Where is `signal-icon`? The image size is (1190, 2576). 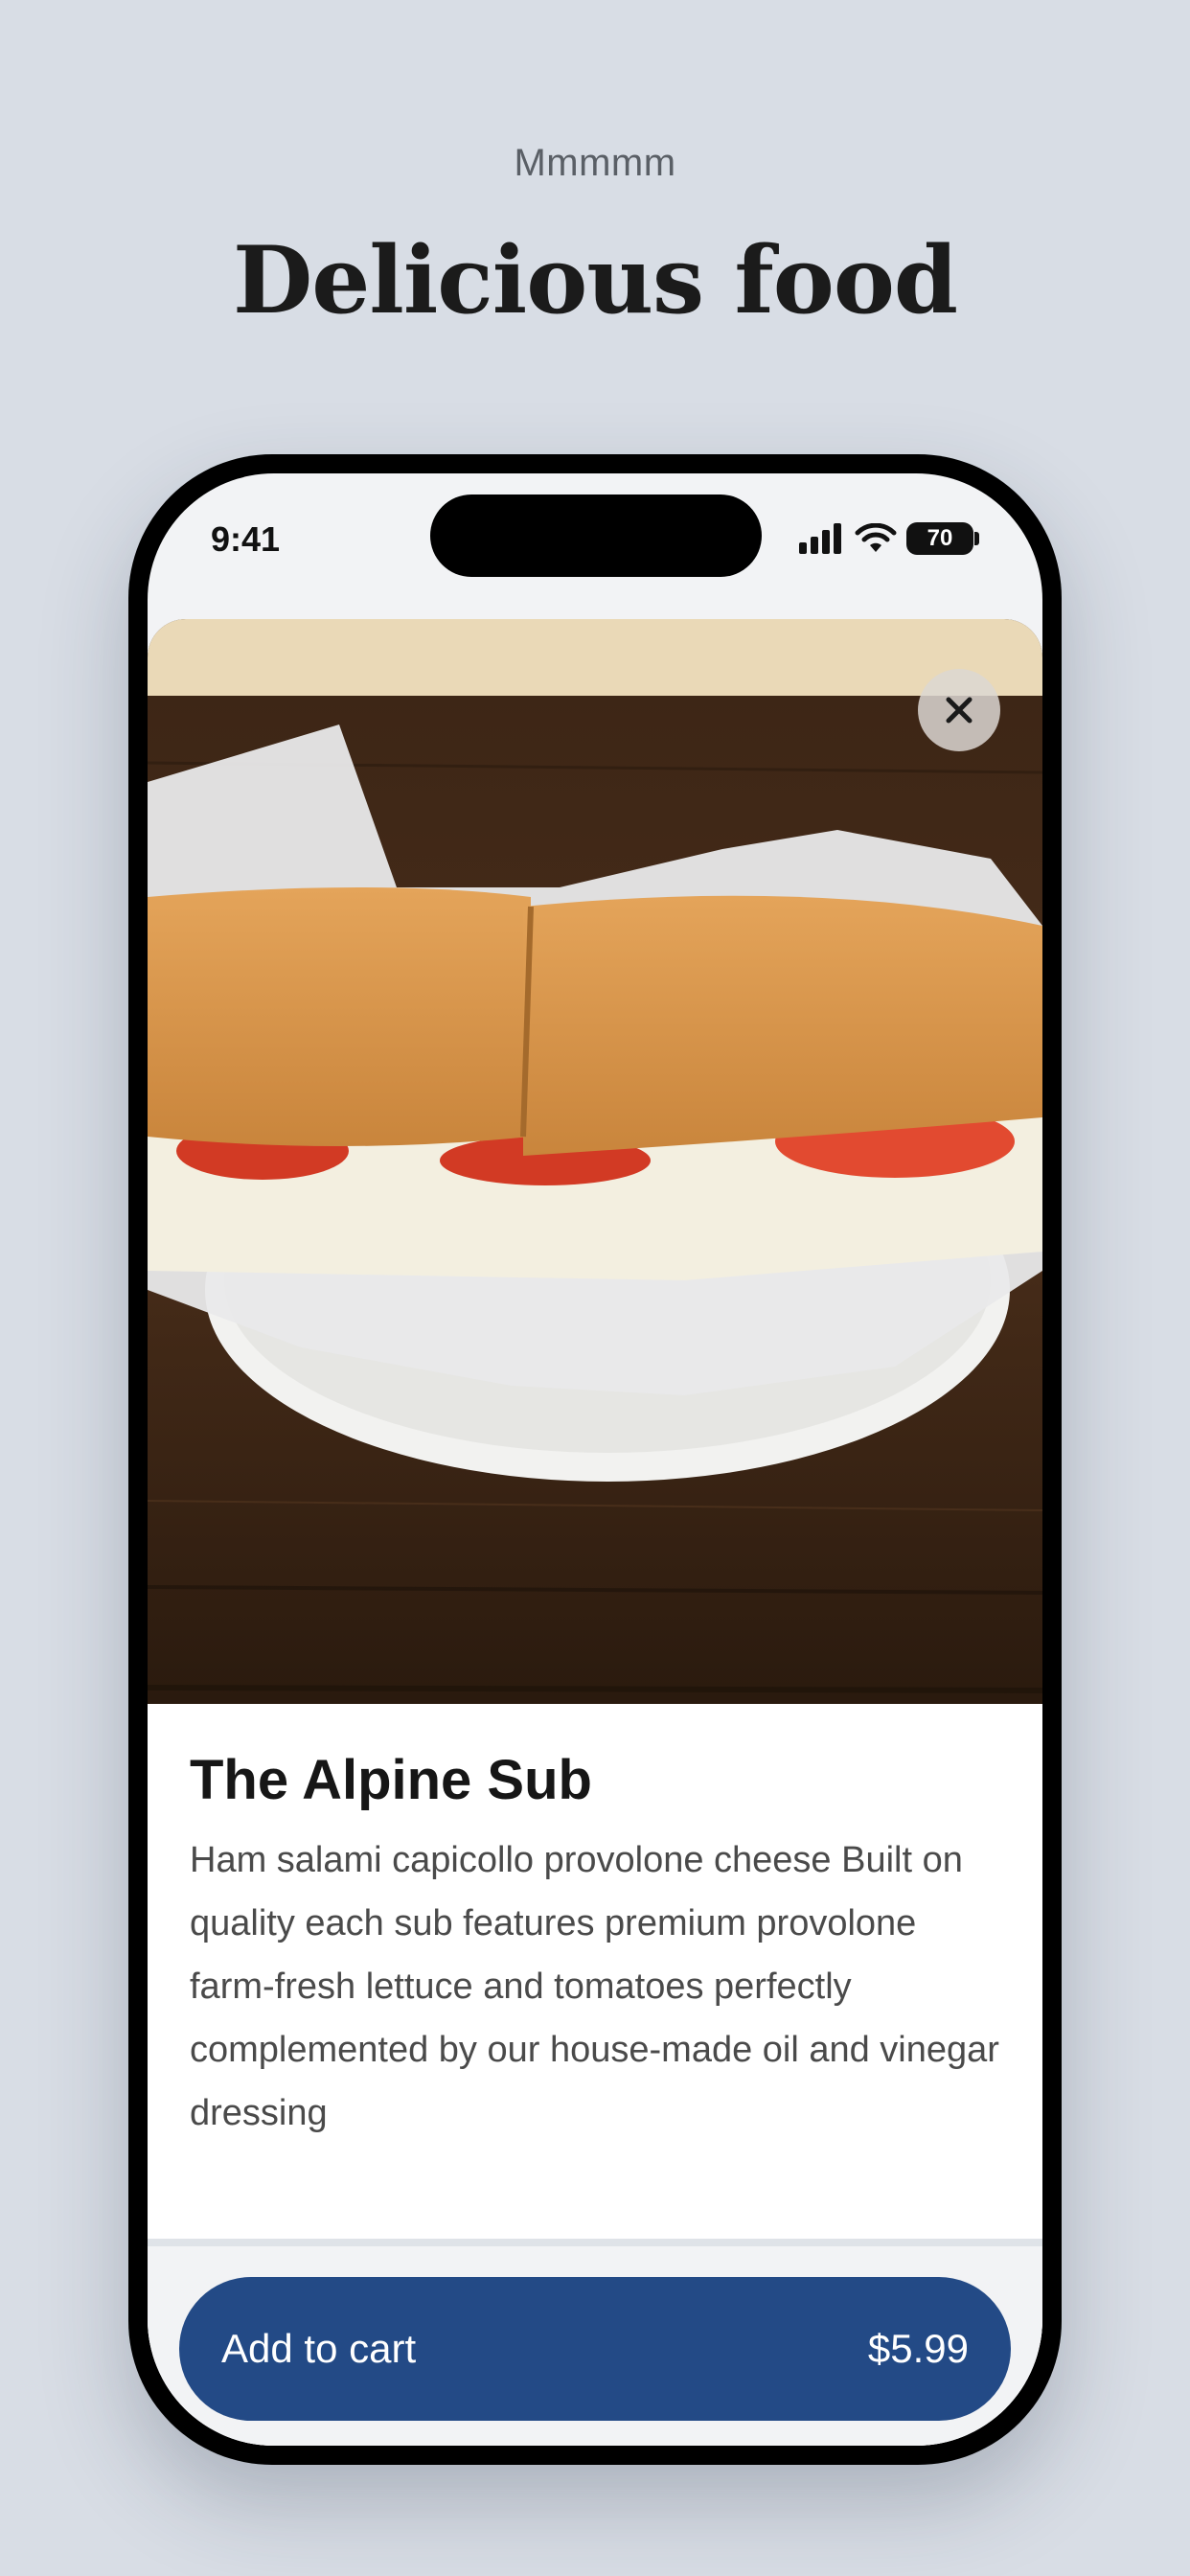
signal-icon is located at coordinates (820, 538).